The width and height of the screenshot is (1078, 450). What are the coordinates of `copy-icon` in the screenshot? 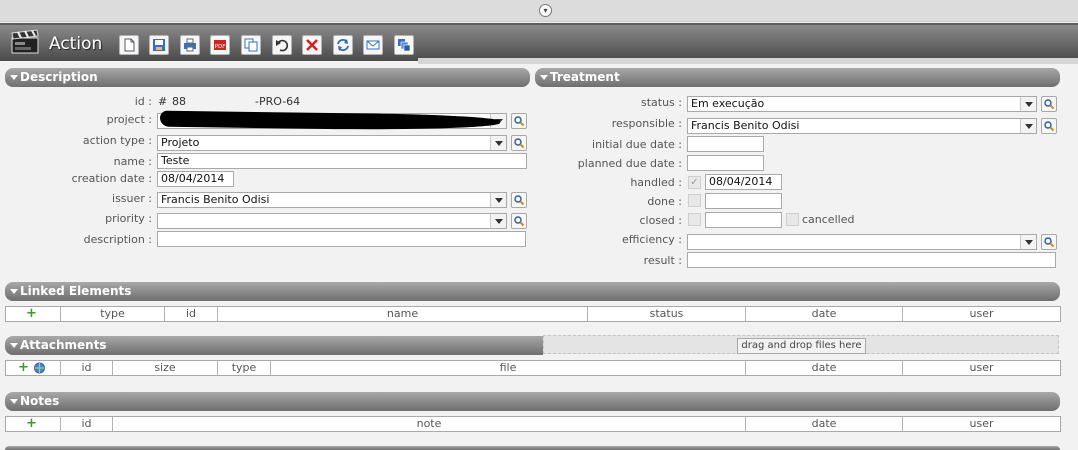 It's located at (251, 45).